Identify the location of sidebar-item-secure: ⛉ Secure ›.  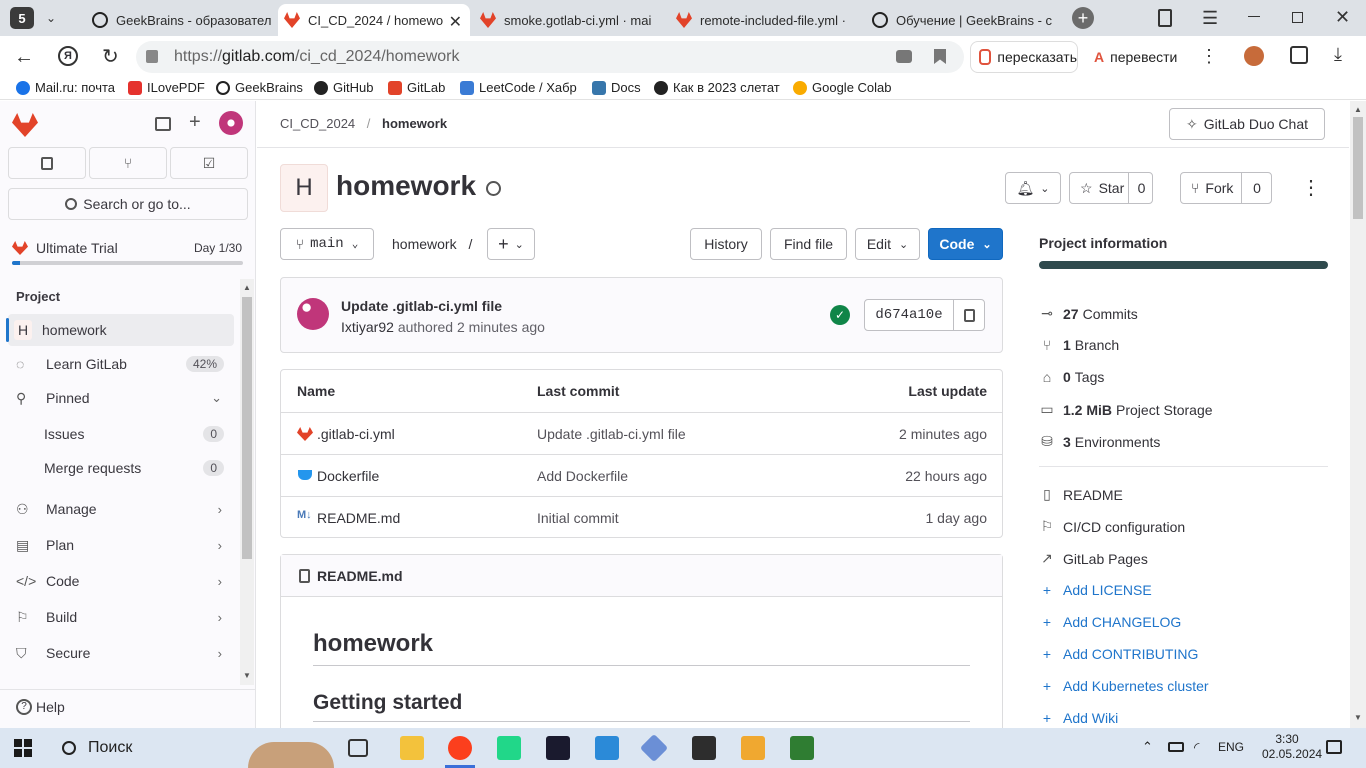
(121, 653).